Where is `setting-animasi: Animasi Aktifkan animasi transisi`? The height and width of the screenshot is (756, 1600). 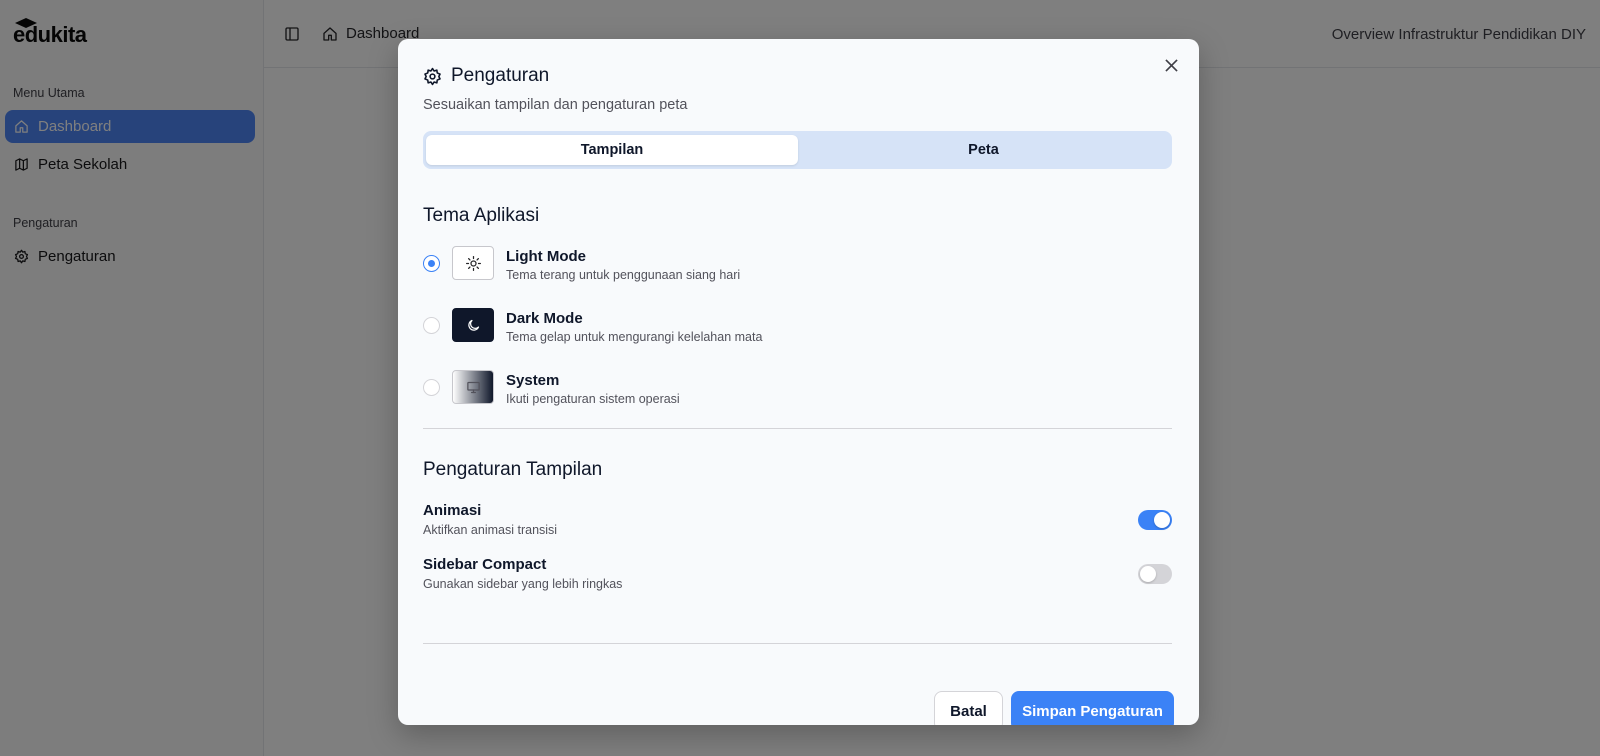 setting-animasi: Animasi Aktifkan animasi transisi is located at coordinates (797, 522).